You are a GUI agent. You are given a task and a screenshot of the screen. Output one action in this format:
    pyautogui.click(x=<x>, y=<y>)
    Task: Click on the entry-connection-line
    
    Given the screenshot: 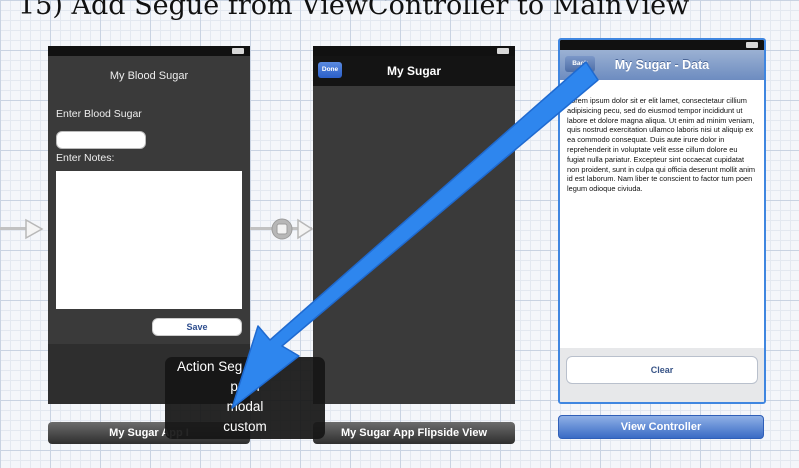 What is the action you would take?
    pyautogui.click(x=13, y=228)
    